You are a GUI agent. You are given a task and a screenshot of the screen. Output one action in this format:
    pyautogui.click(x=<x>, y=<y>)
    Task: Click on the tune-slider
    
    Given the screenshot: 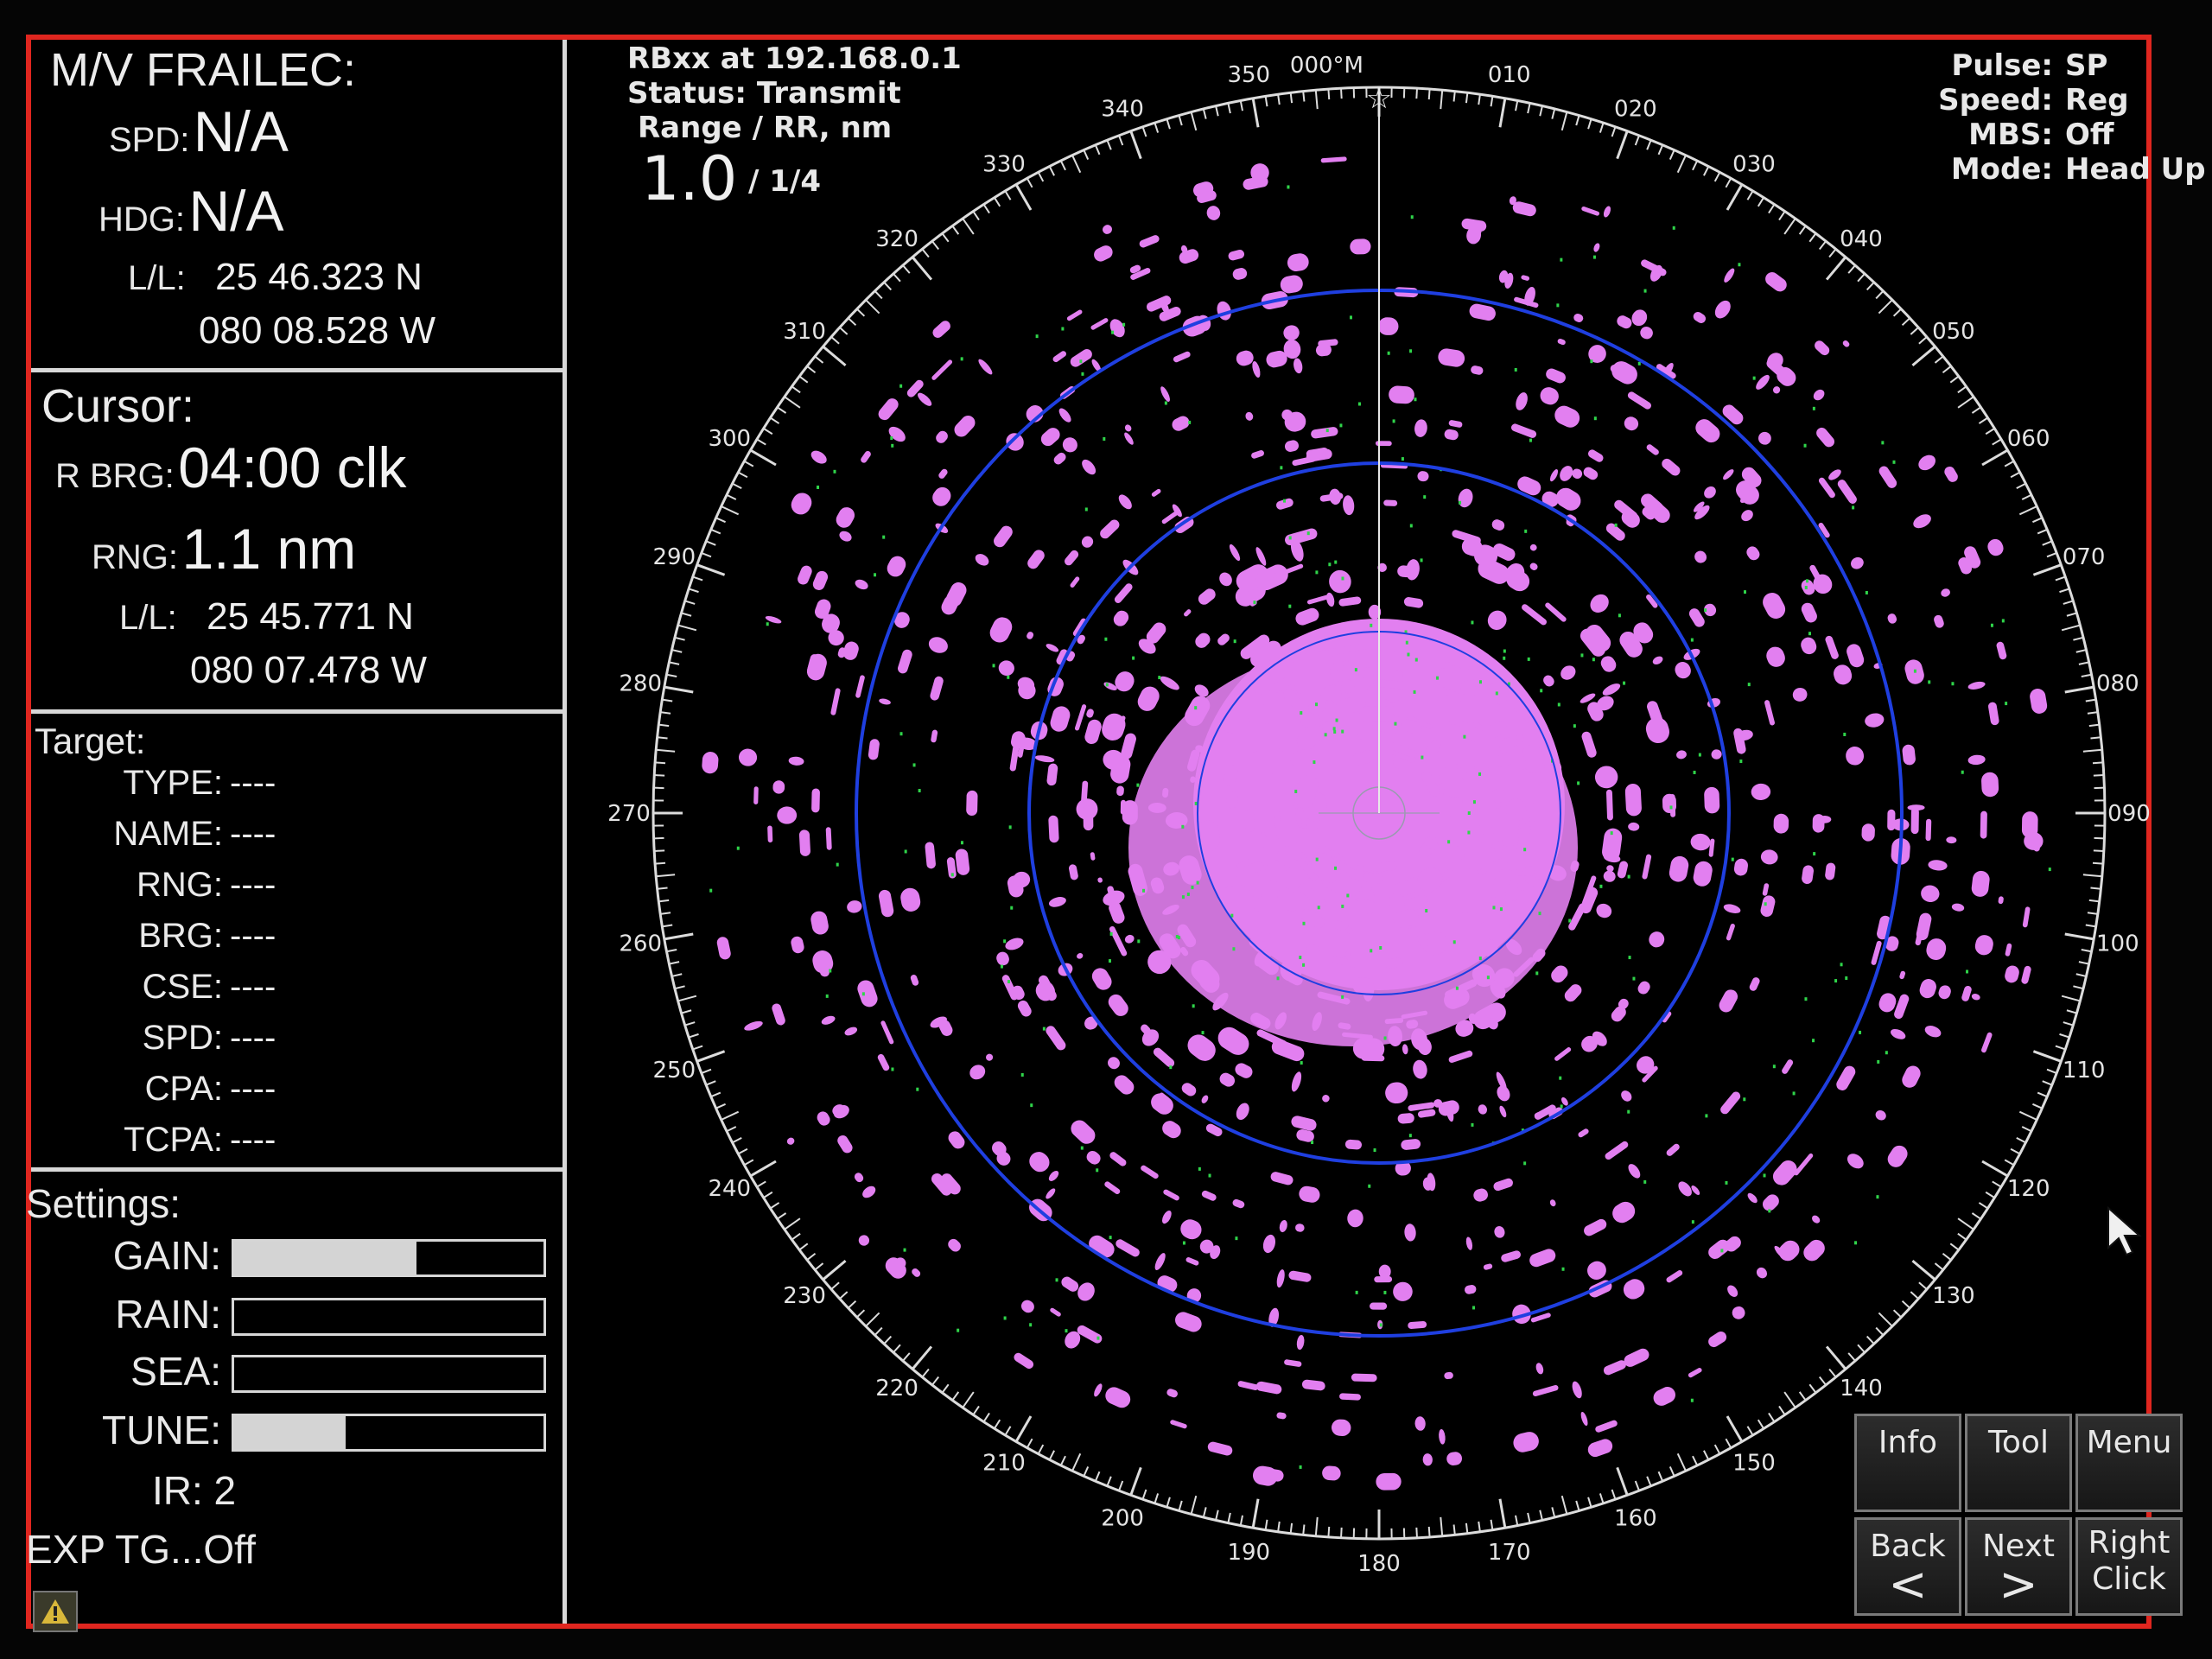 What is the action you would take?
    pyautogui.click(x=389, y=1433)
    